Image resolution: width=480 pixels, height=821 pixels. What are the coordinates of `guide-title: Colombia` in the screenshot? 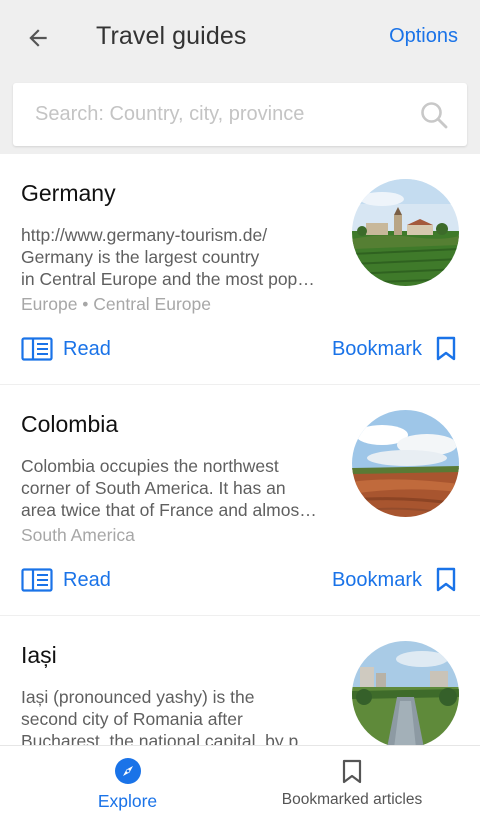 It's located at (70, 424).